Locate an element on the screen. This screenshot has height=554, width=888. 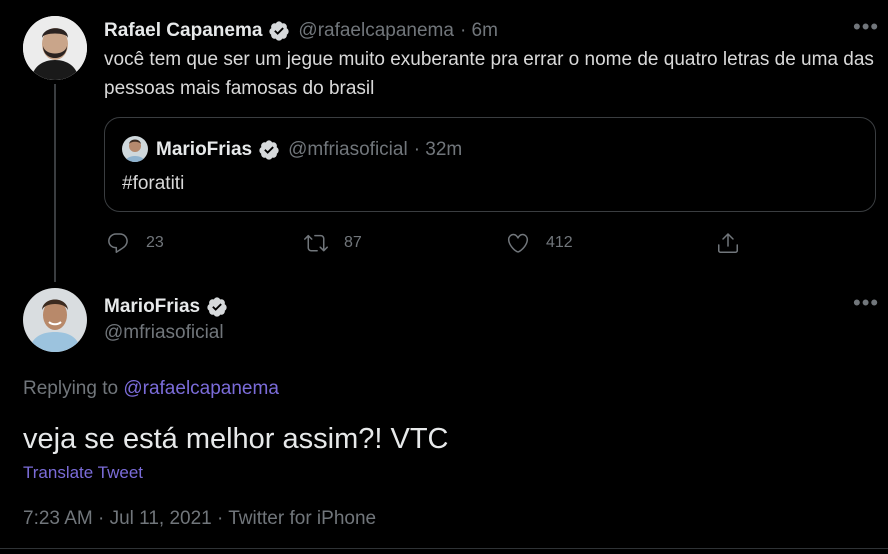
share-icon is located at coordinates (728, 243).